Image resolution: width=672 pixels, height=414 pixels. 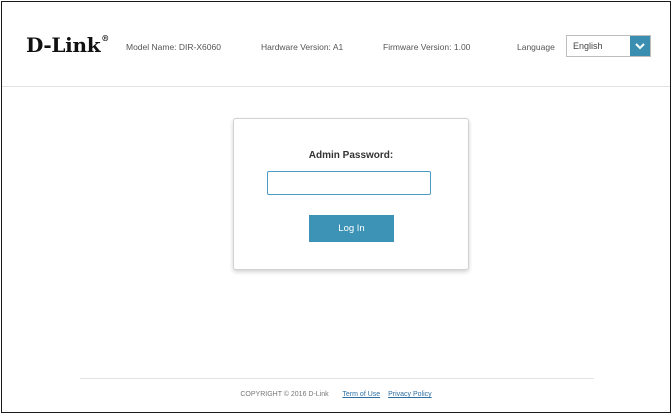 I want to click on copyright-text: COPYRIGHT © 2016 D-Link, so click(x=284, y=394).